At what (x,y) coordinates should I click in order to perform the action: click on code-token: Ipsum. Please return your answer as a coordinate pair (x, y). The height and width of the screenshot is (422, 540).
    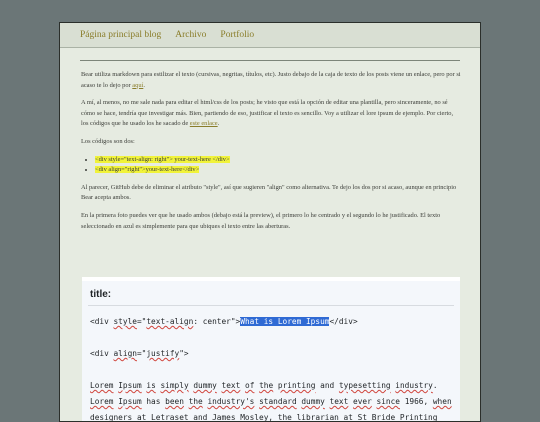
    Looking at the image, I should click on (130, 385).